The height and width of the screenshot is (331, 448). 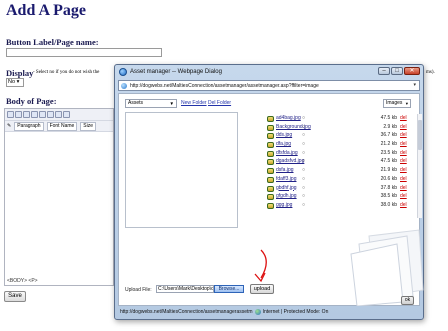 I want to click on dialog-titlebar: Asset manager -- Webpage Dialog – □ ✕, so click(x=269, y=72).